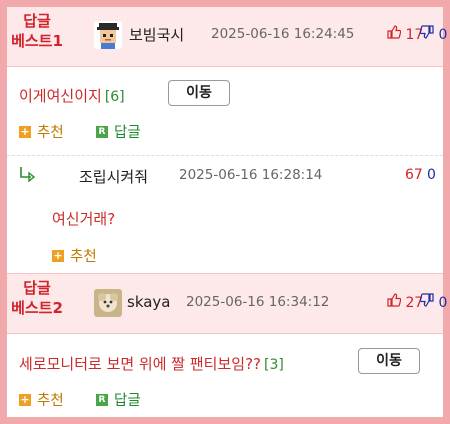 Image resolution: width=450 pixels, height=424 pixels. Describe the element at coordinates (37, 31) in the screenshot. I see `best1-badge: 답글 베스트1` at that location.